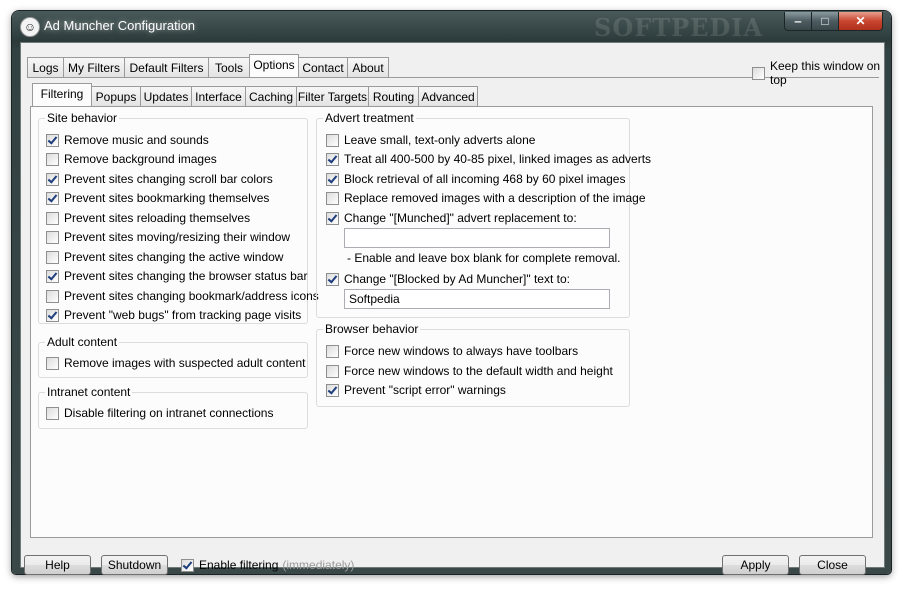 The image size is (913, 595). Describe the element at coordinates (167, 198) in the screenshot. I see `checkbox-label: Prevent sites bookmarking themselves` at that location.